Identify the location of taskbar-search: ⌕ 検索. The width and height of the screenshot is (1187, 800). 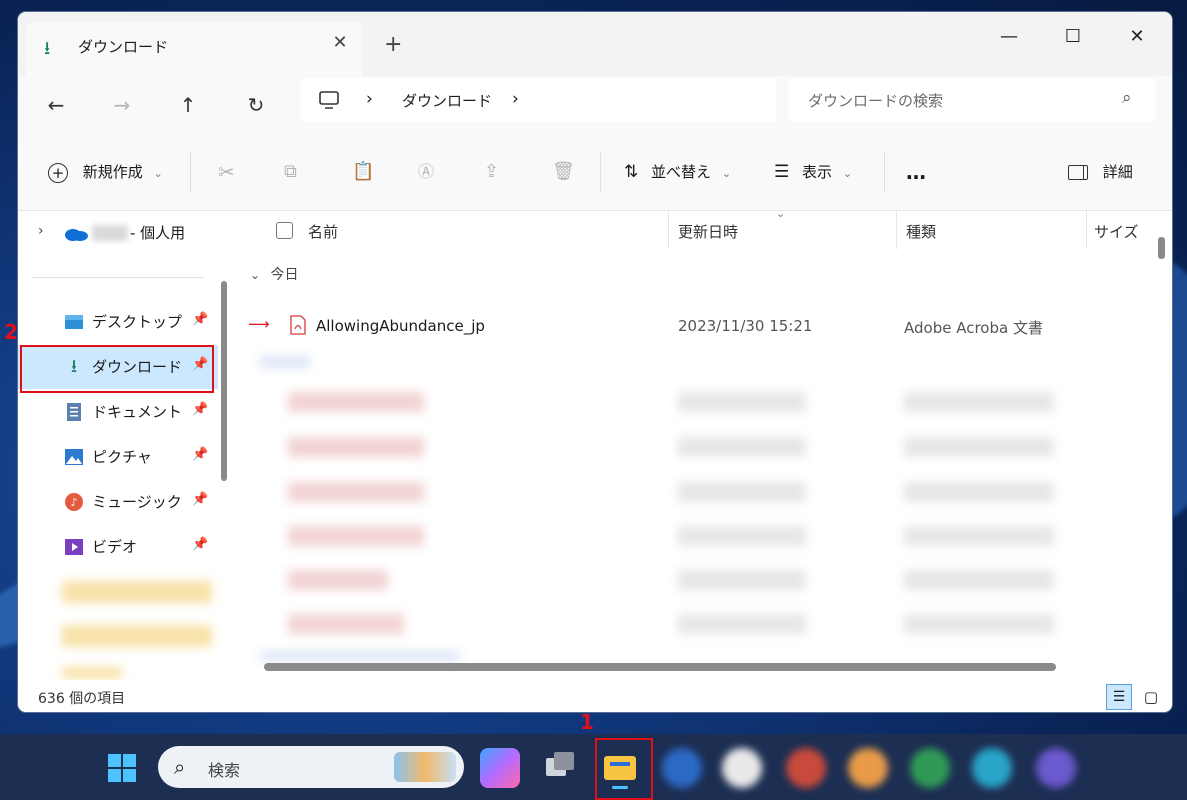
(311, 767).